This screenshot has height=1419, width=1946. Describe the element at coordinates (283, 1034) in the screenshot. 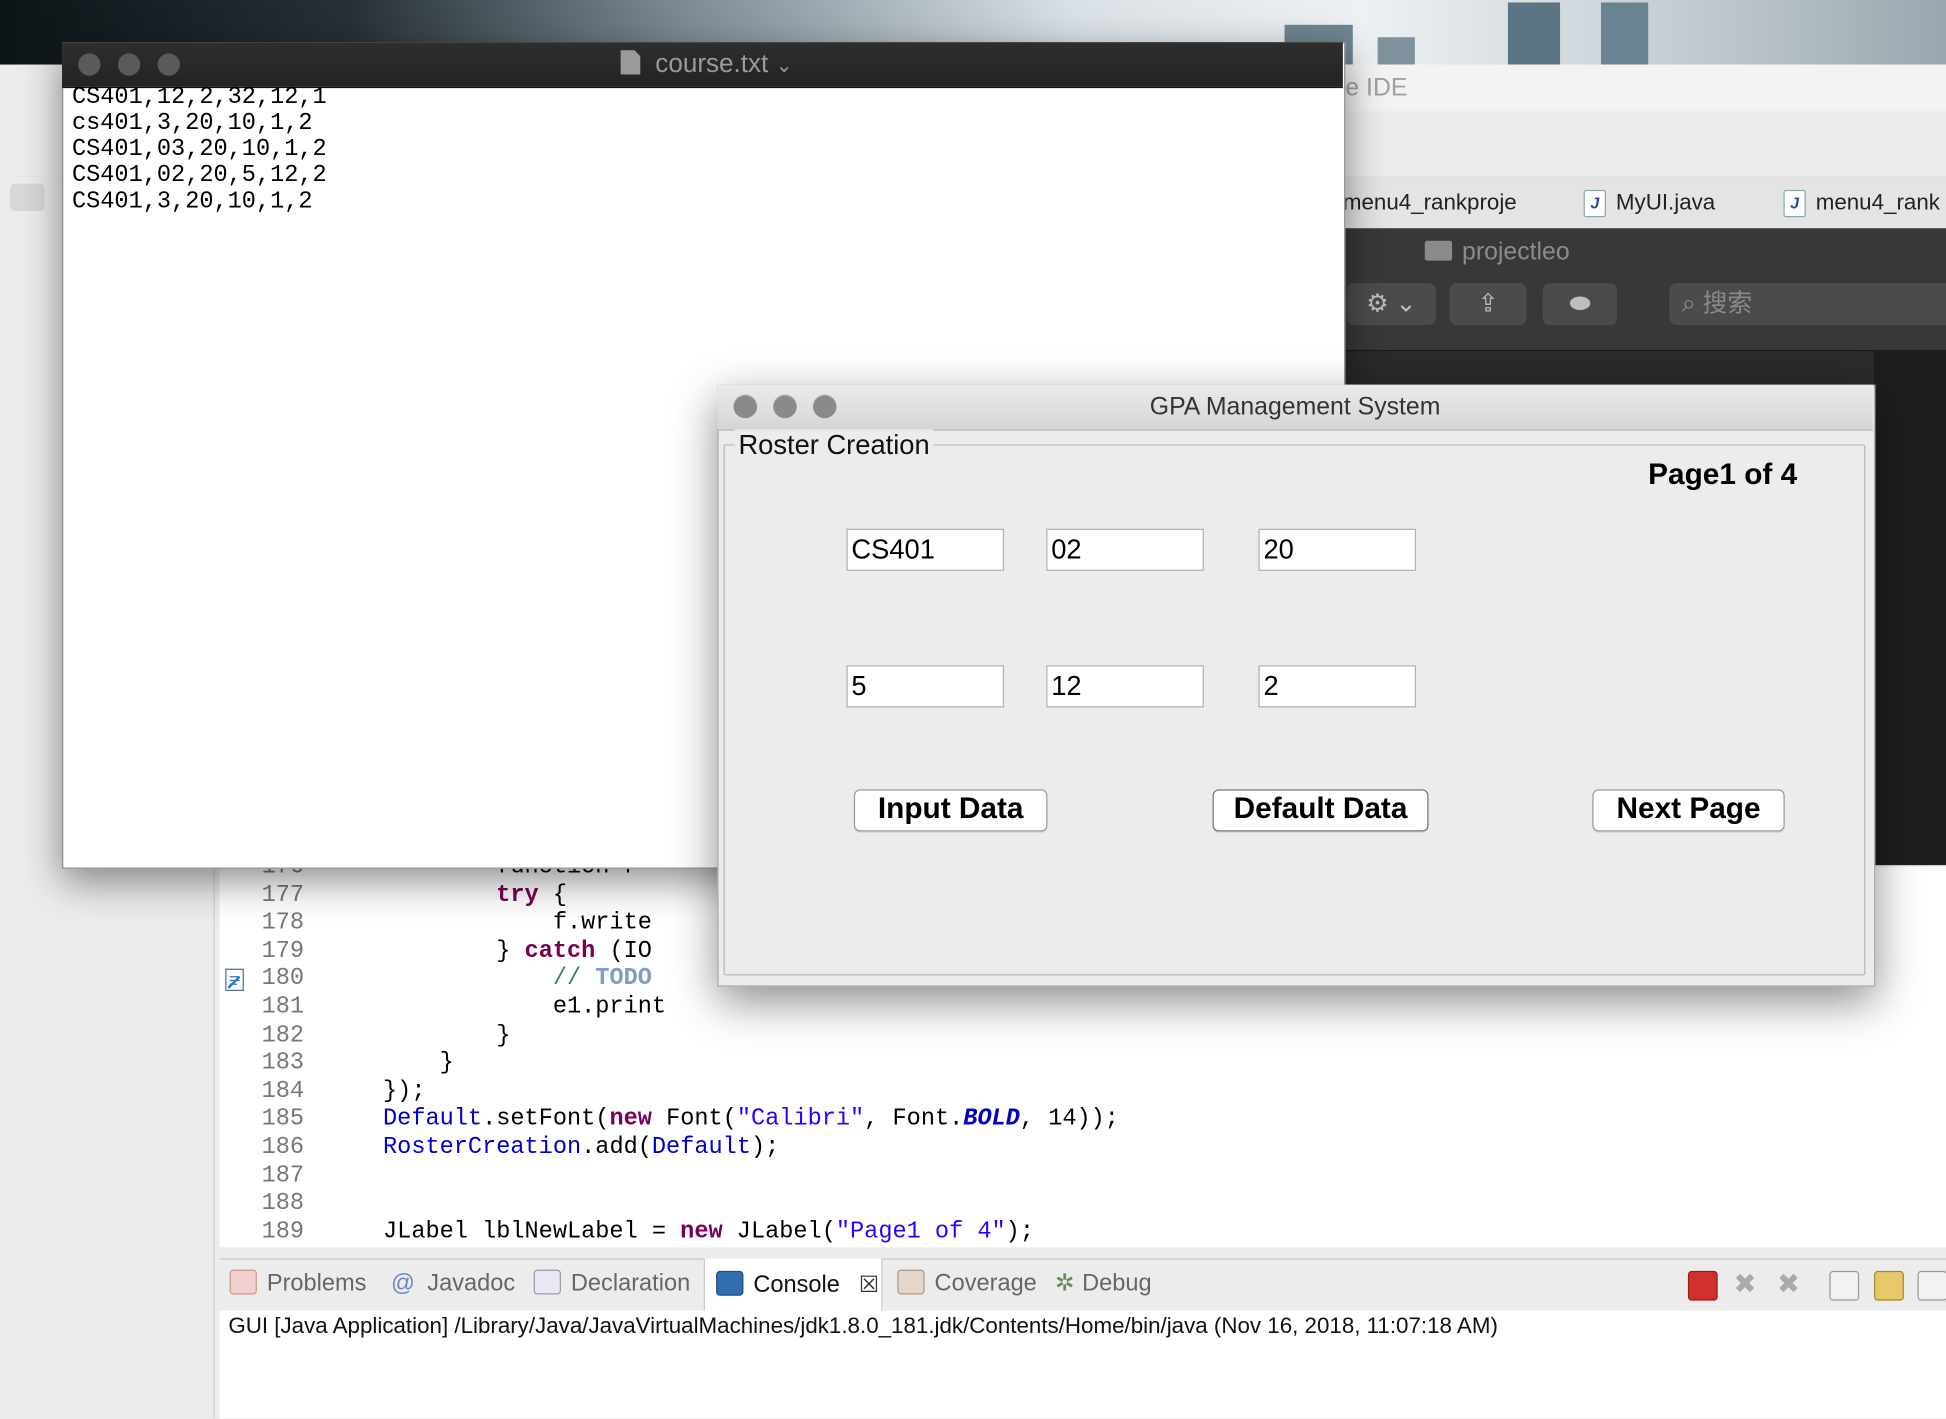

I see `line-number: 182` at that location.